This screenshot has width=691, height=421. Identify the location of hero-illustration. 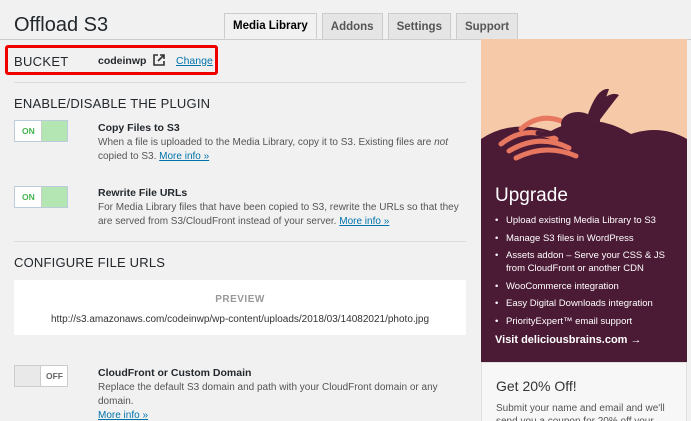
(584, 108).